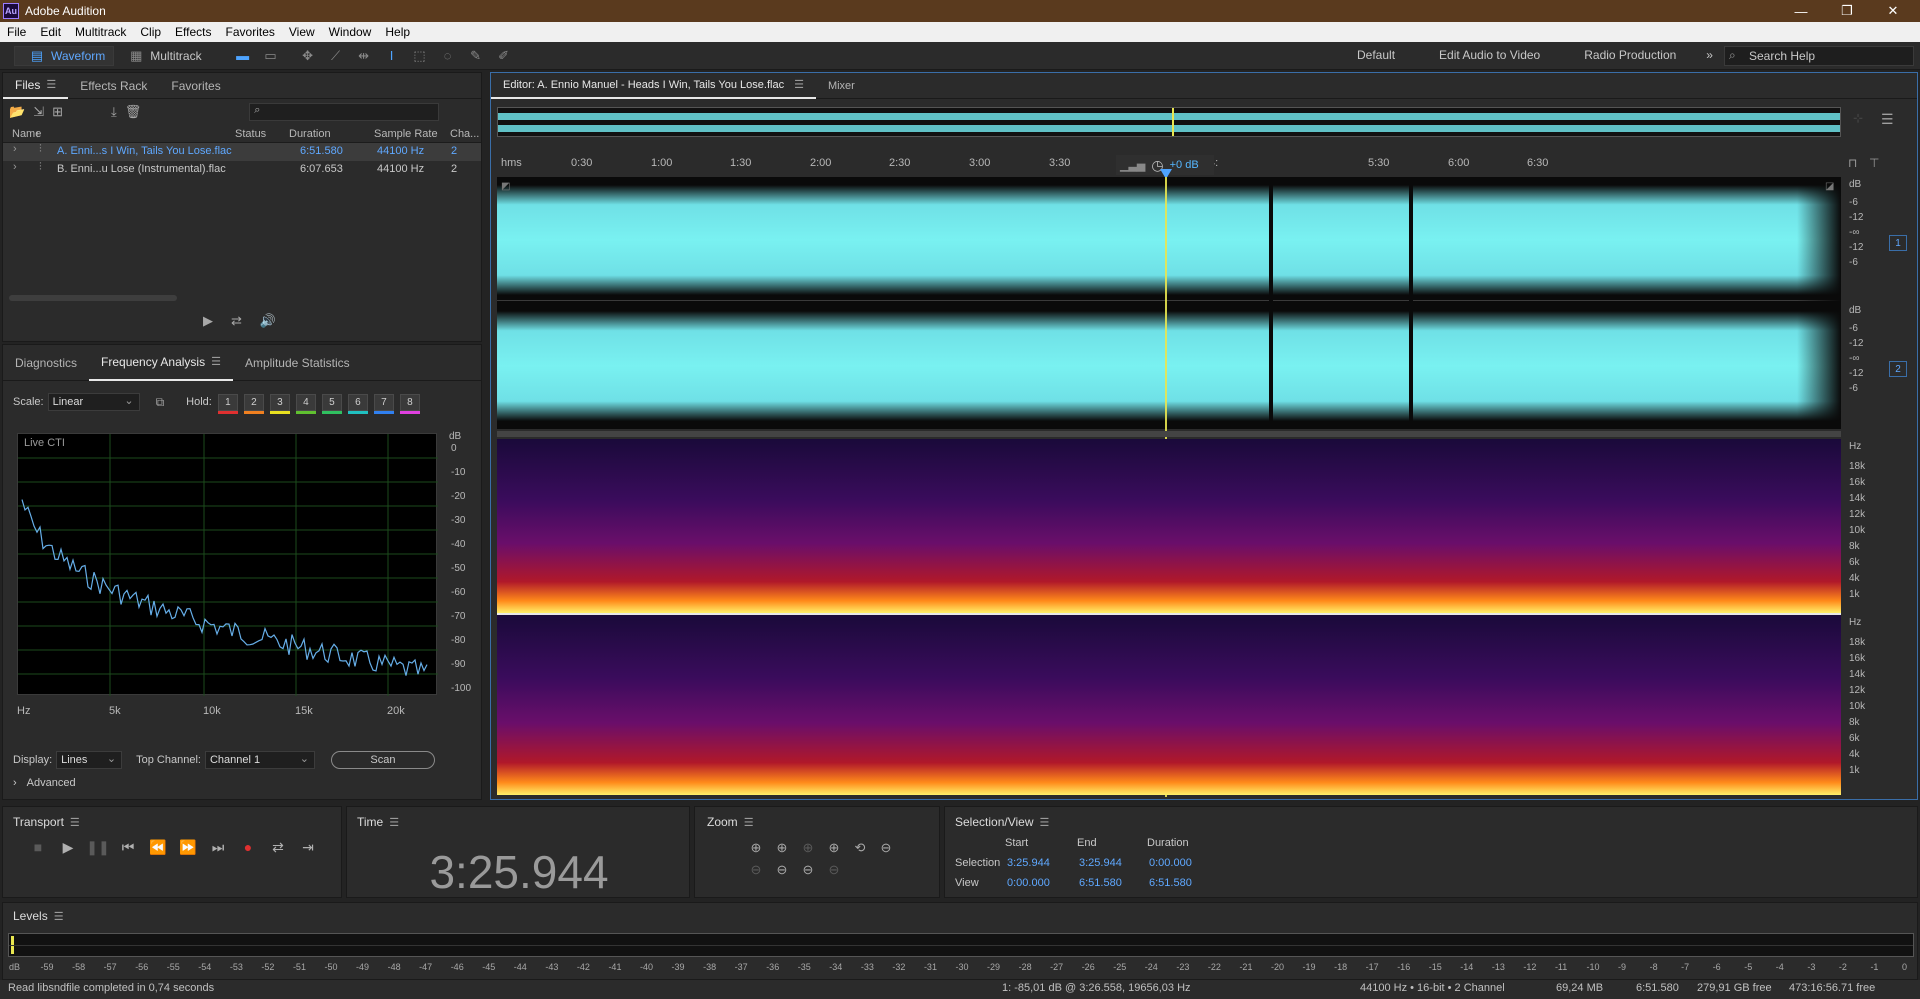  Describe the element at coordinates (1887, 119) in the screenshot. I see `editor-options-icon: ☰` at that location.